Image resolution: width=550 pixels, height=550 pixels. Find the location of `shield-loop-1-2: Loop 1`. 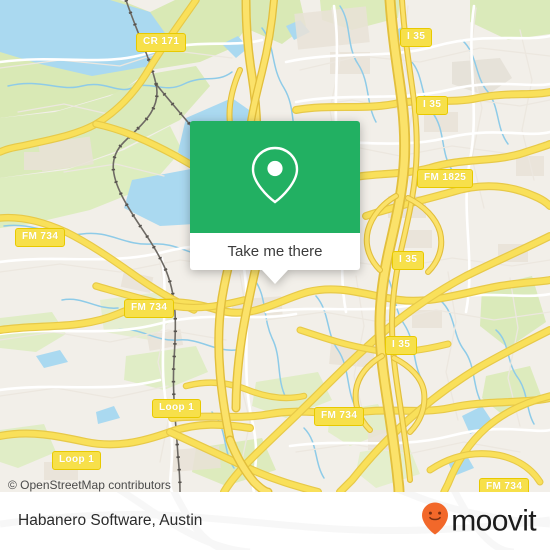

shield-loop-1-2: Loop 1 is located at coordinates (77, 460).